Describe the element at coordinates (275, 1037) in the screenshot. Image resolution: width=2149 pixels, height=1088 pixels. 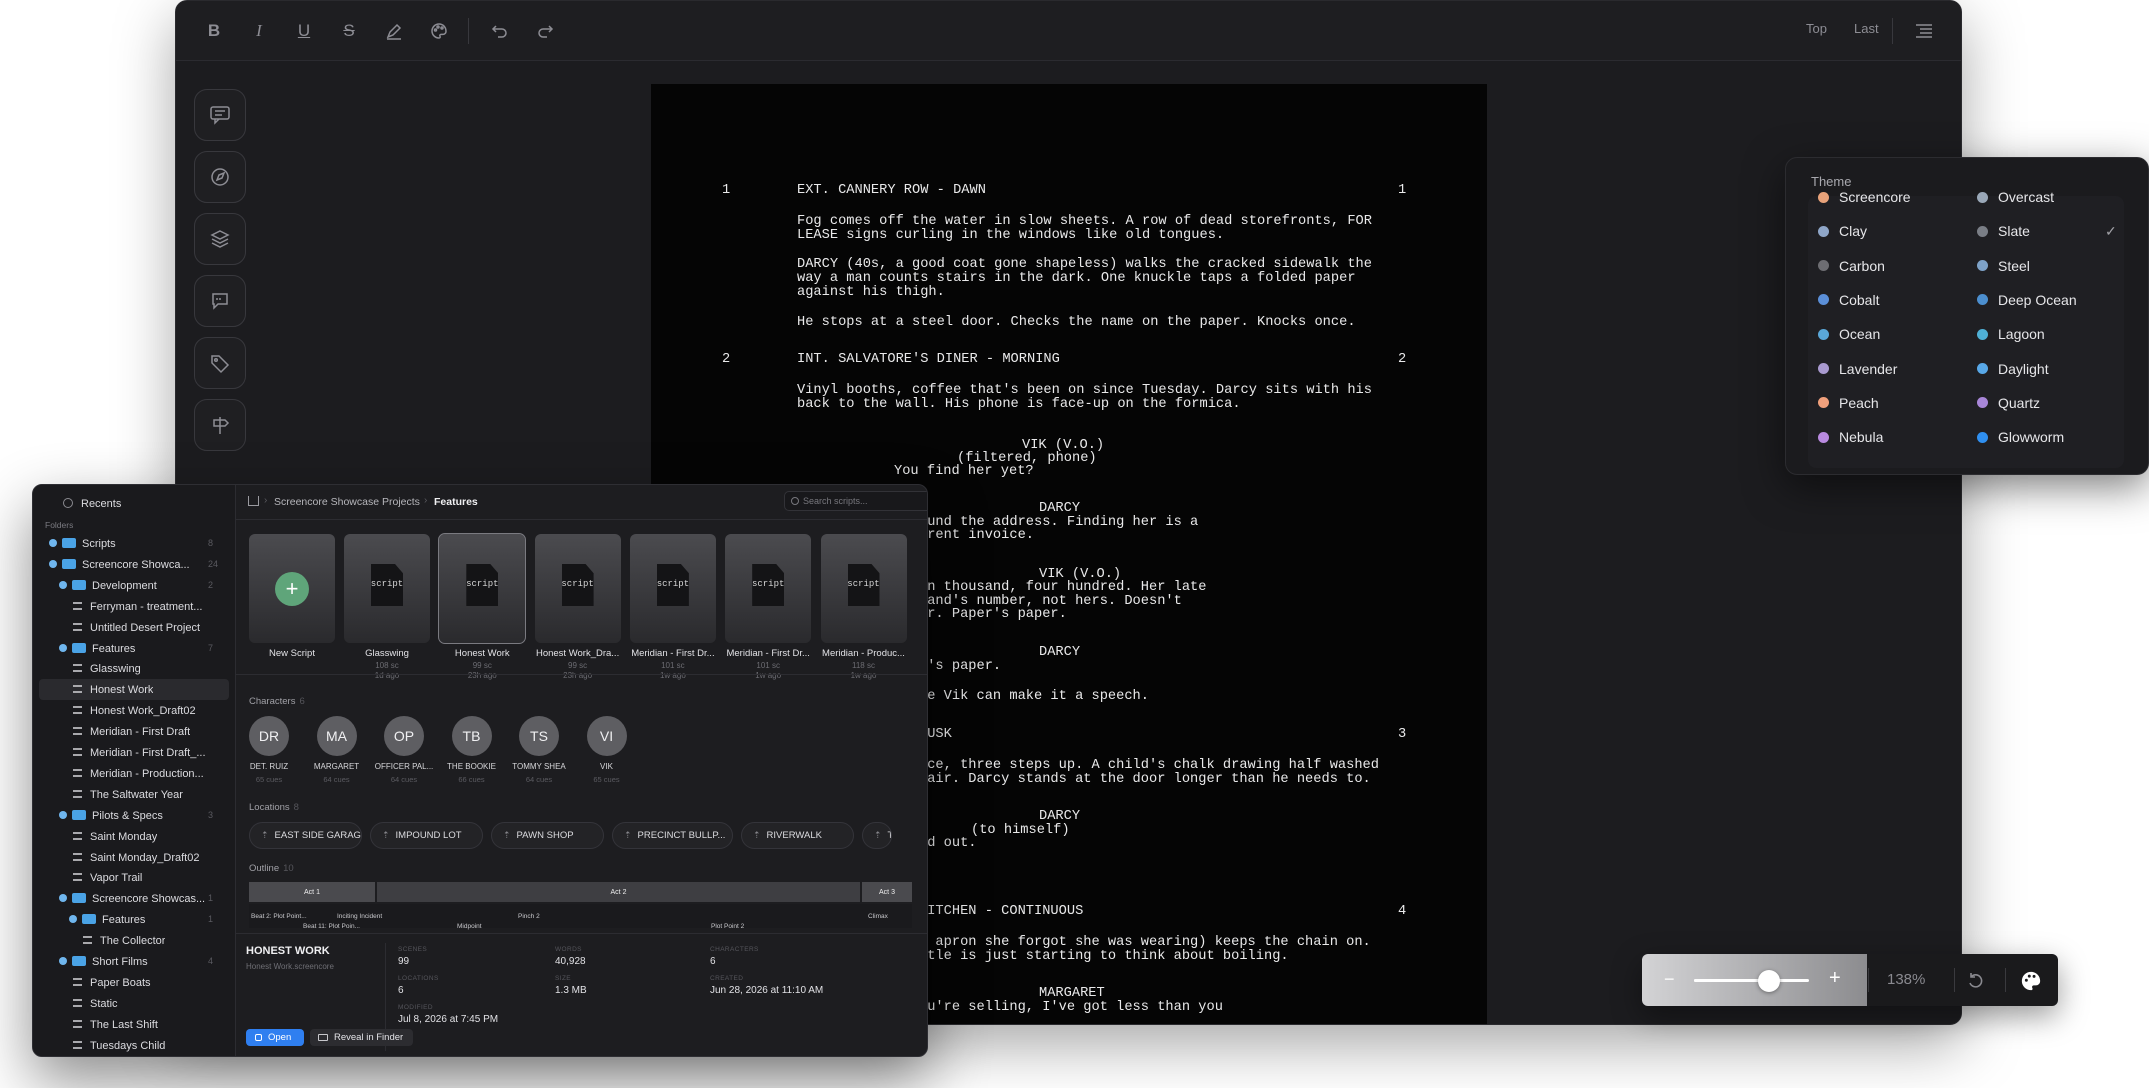
I see `open-button: Open` at that location.